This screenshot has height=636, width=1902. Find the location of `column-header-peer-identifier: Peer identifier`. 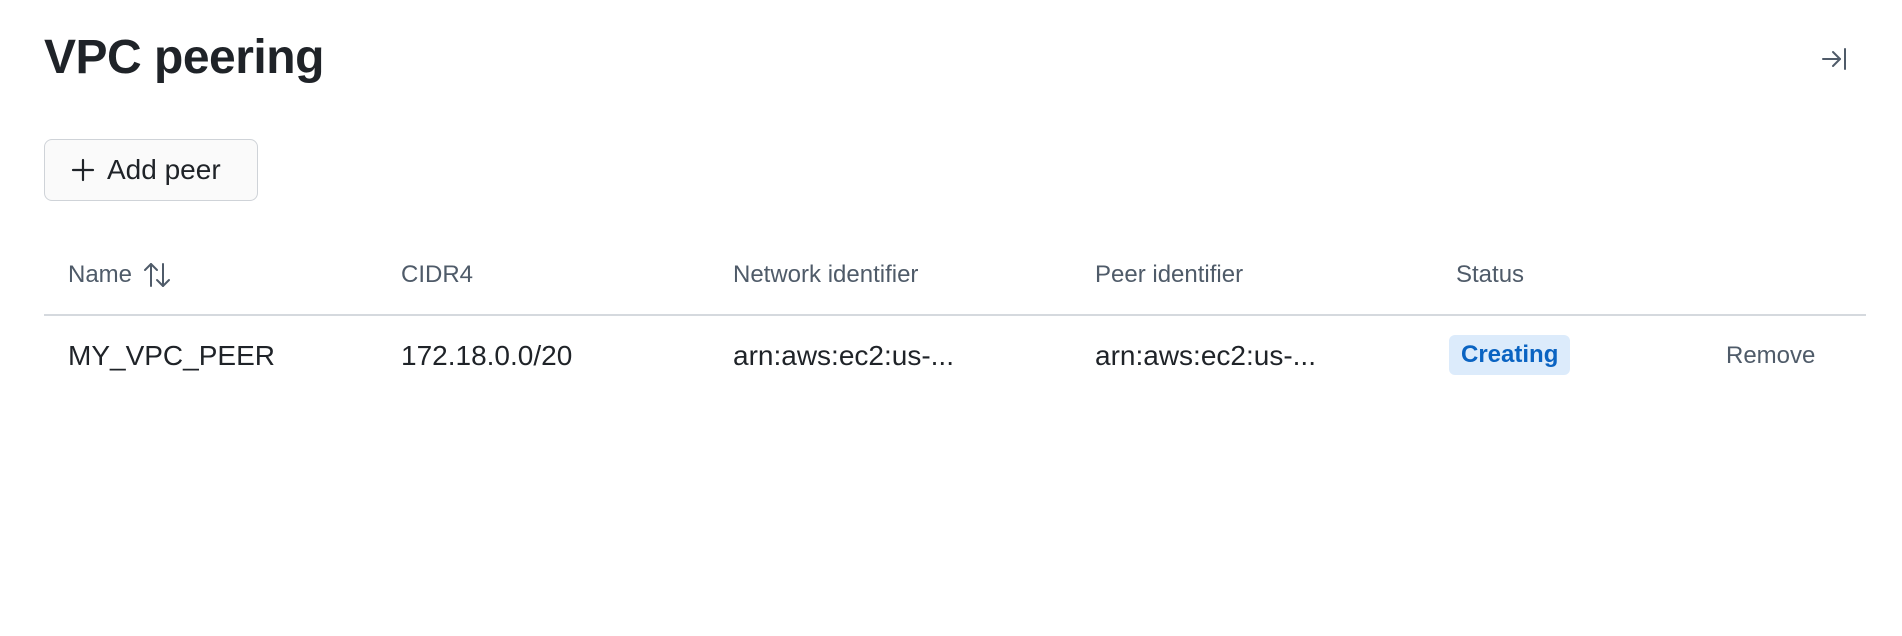

column-header-peer-identifier: Peer identifier is located at coordinates (1169, 274).